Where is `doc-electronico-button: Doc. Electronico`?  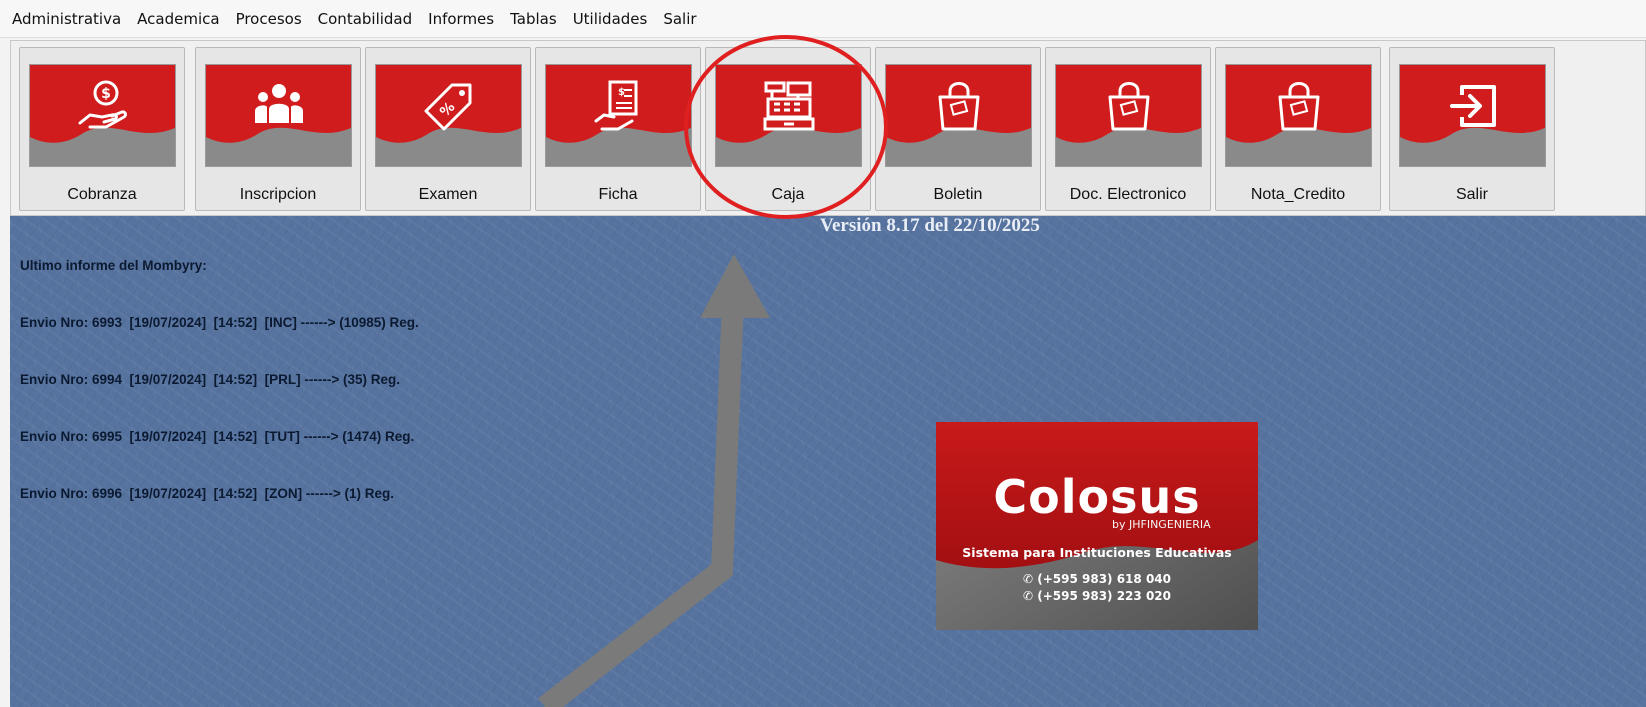
doc-electronico-button: Doc. Electronico is located at coordinates (1128, 129).